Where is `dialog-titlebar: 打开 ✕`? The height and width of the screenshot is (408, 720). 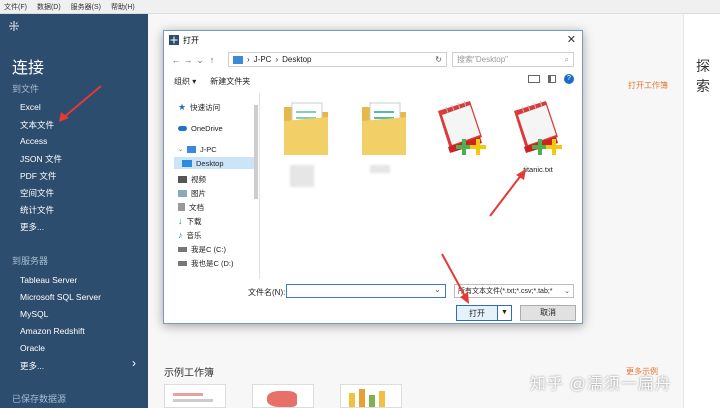
dialog-titlebar: 打开 ✕ is located at coordinates (373, 40).